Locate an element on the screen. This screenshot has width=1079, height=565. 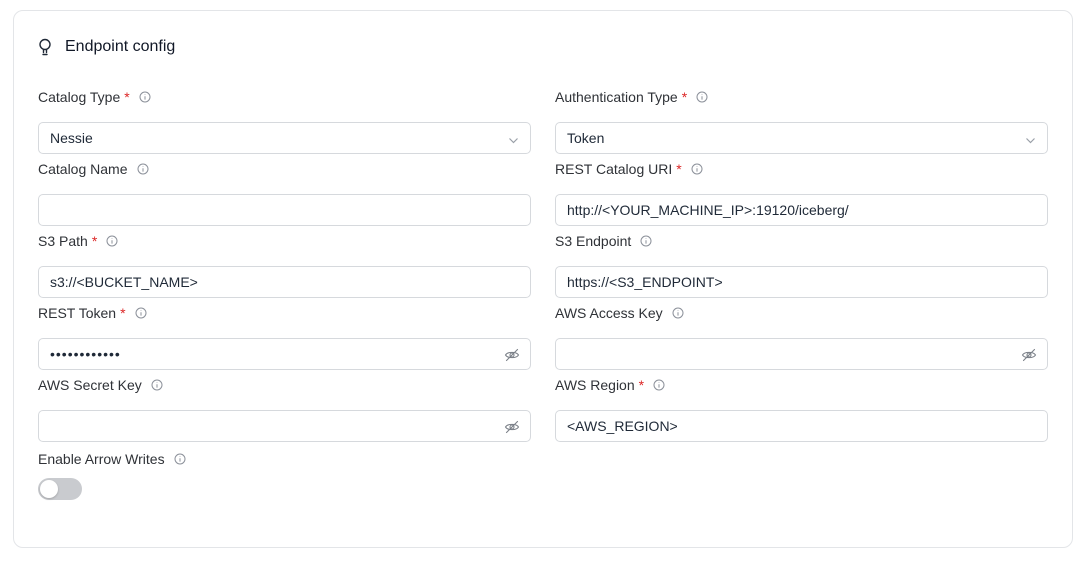
s3-endpoint-field: S3 Endpoint https://<S3_ENDPOINT> is located at coordinates (801, 265).